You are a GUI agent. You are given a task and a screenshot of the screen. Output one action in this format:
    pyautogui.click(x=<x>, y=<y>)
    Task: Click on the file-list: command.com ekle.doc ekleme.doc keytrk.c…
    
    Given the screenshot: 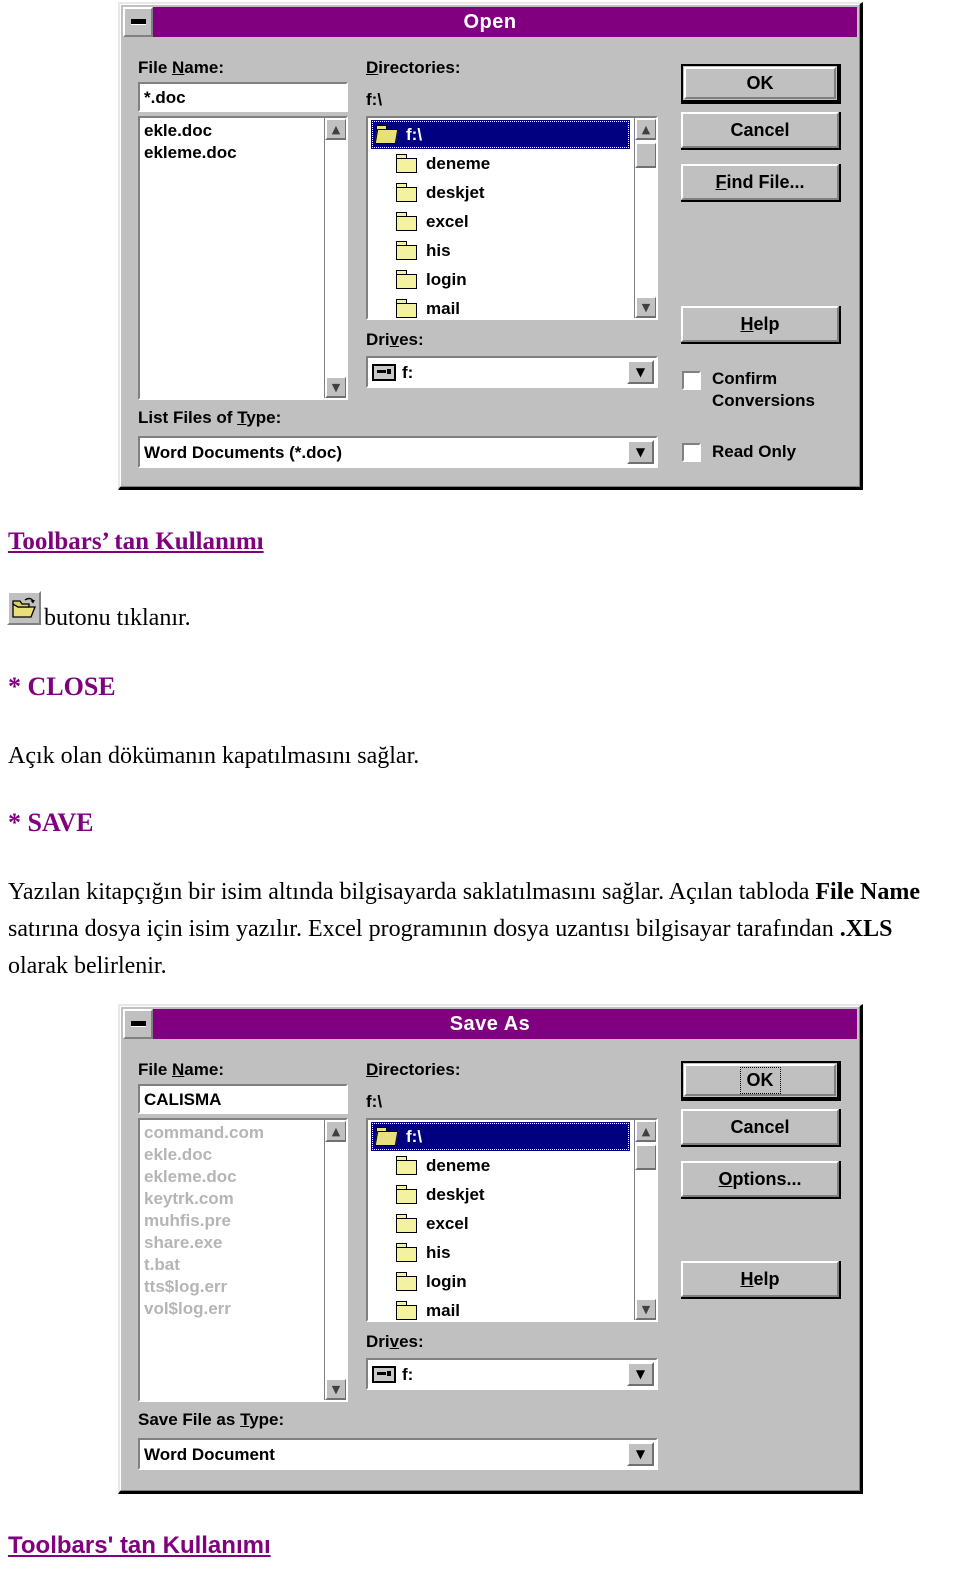 What is the action you would take?
    pyautogui.click(x=243, y=1260)
    